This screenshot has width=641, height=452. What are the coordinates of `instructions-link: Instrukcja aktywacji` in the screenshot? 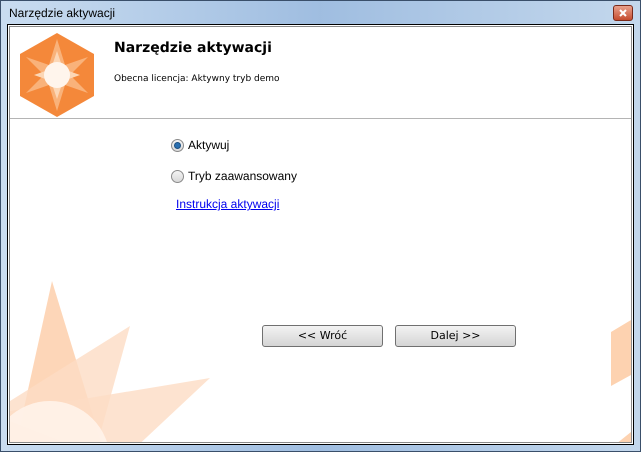 It's located at (228, 204).